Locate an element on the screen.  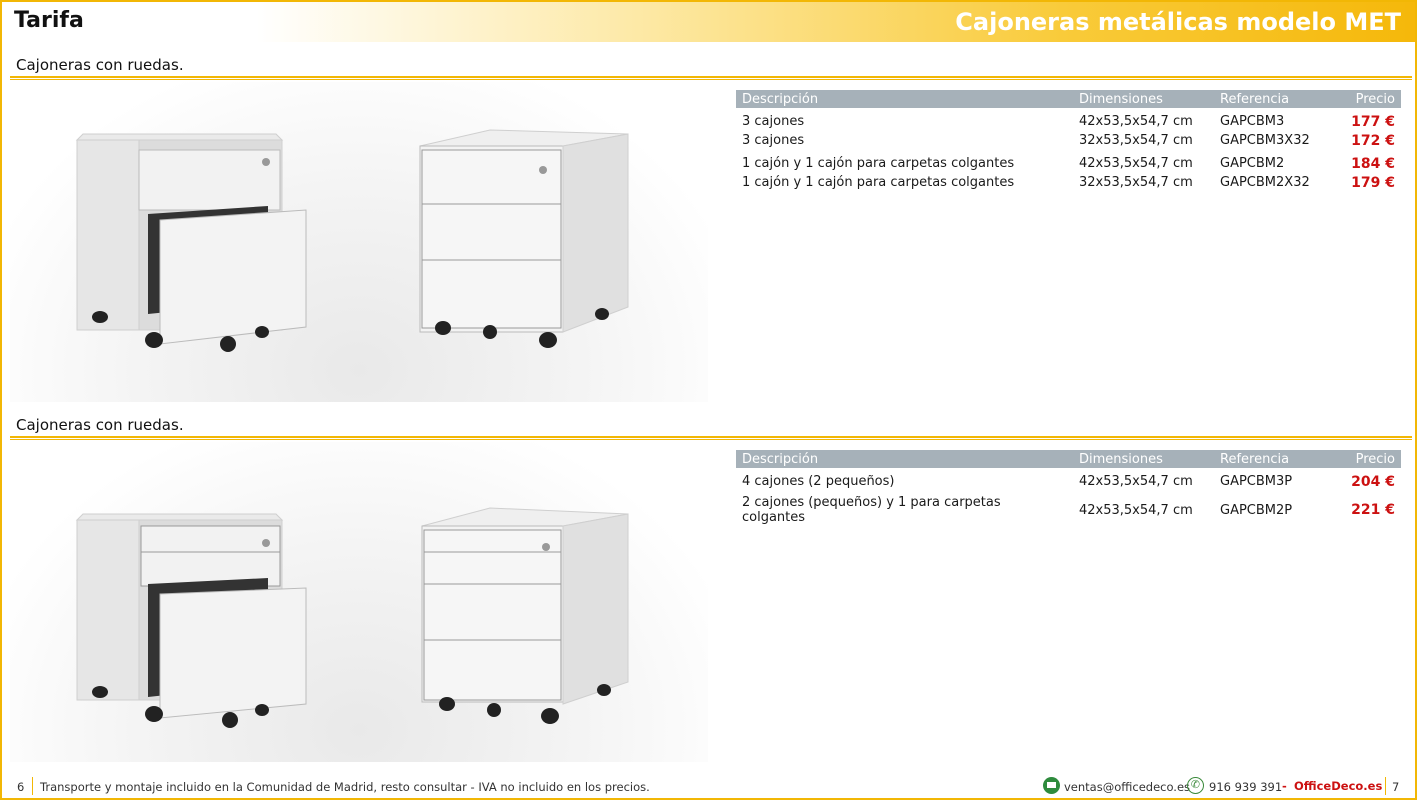
section-title-2: Cajoneras con ruedas. is located at coordinates (100, 425).